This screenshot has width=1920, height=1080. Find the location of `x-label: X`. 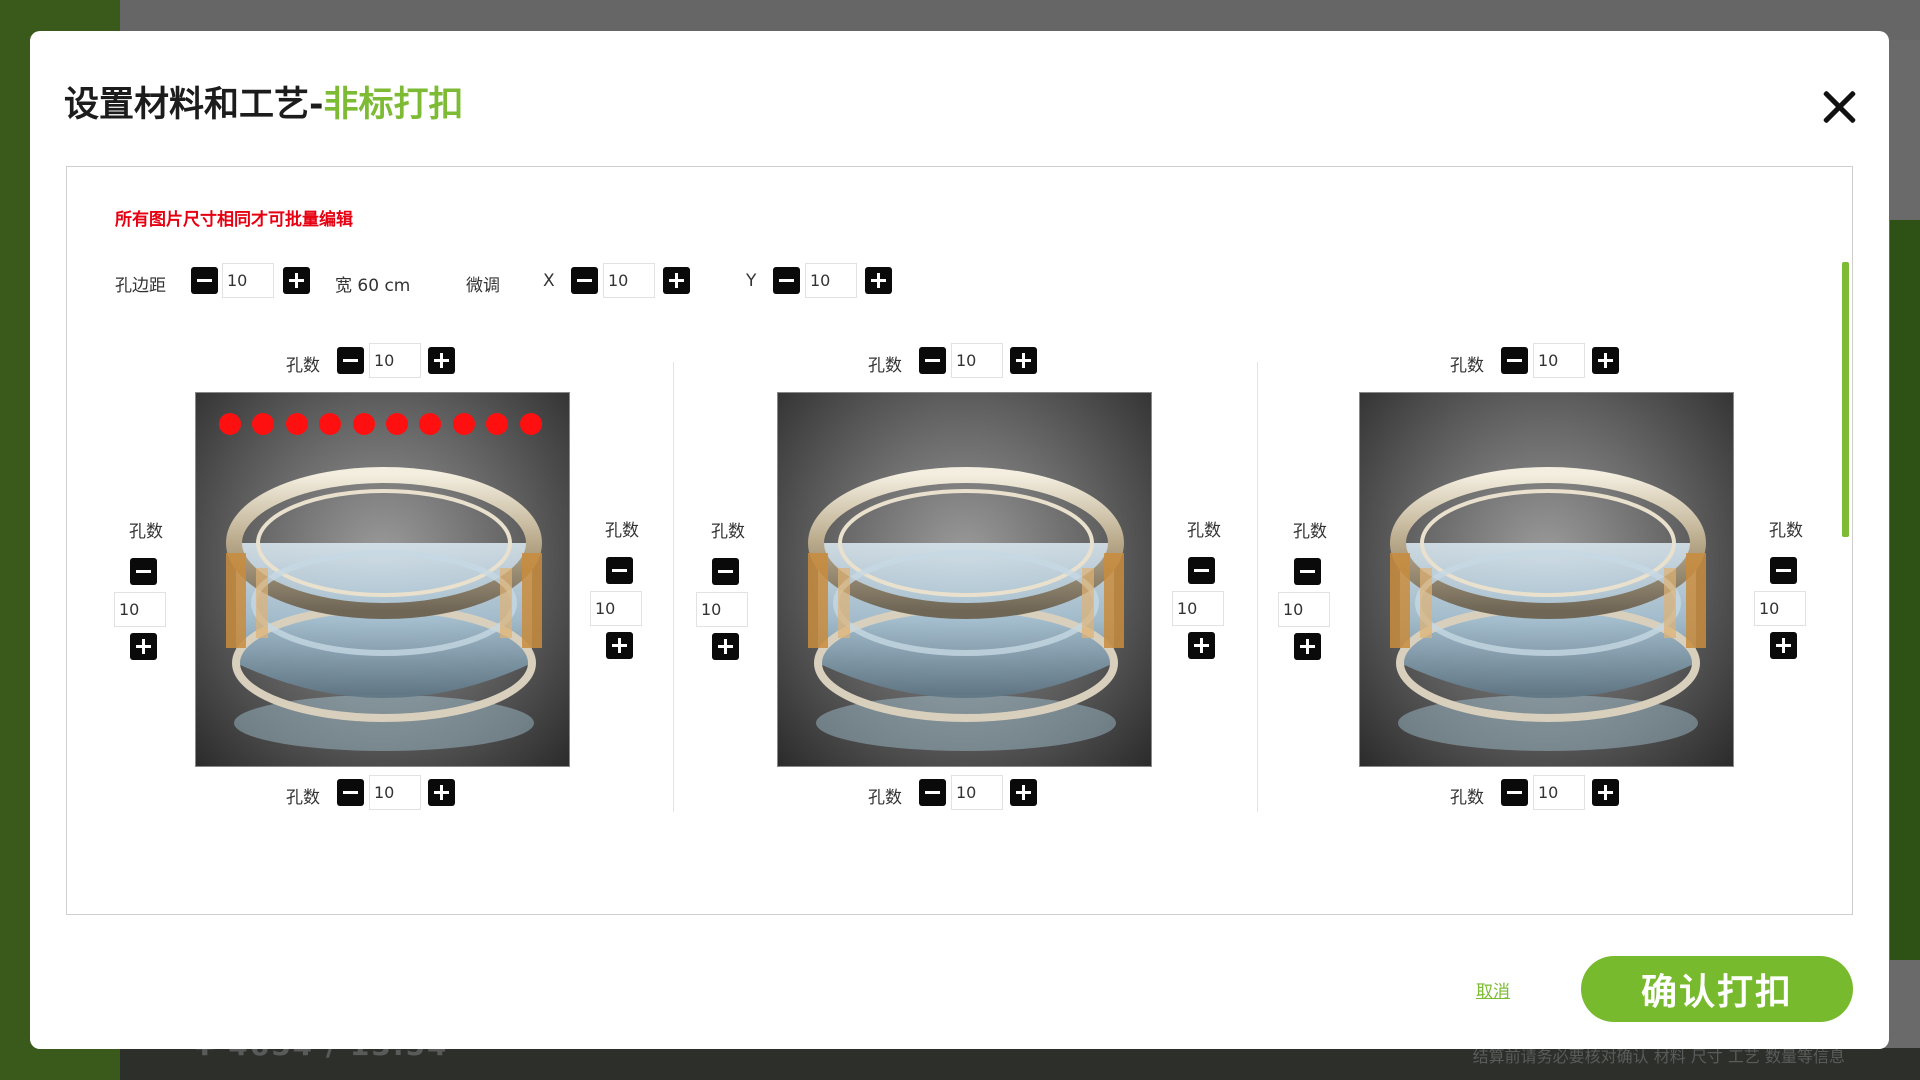

x-label: X is located at coordinates (549, 281).